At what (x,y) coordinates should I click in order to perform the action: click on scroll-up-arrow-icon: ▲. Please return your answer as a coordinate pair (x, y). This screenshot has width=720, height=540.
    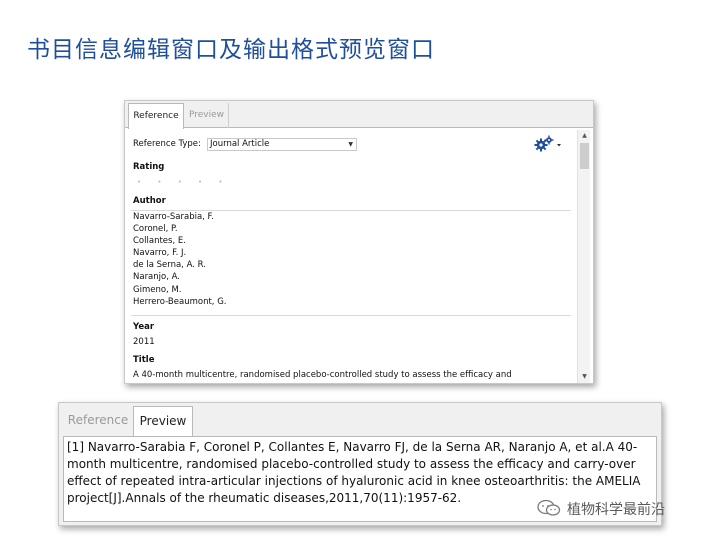
    Looking at the image, I should click on (584, 136).